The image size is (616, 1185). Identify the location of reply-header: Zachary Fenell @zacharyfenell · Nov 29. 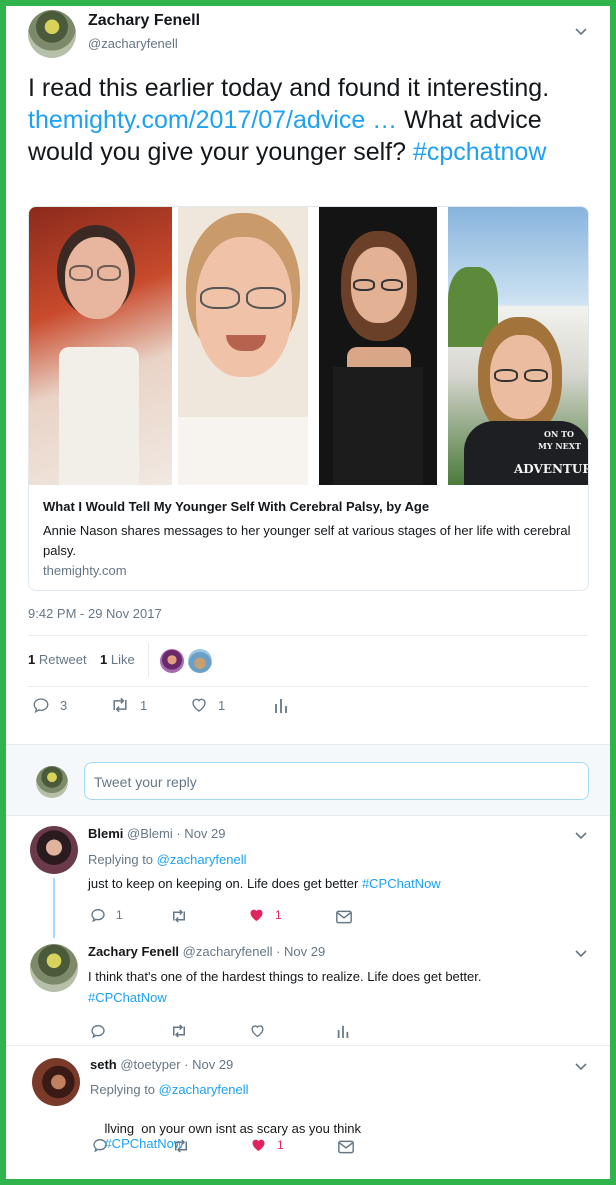
(206, 951).